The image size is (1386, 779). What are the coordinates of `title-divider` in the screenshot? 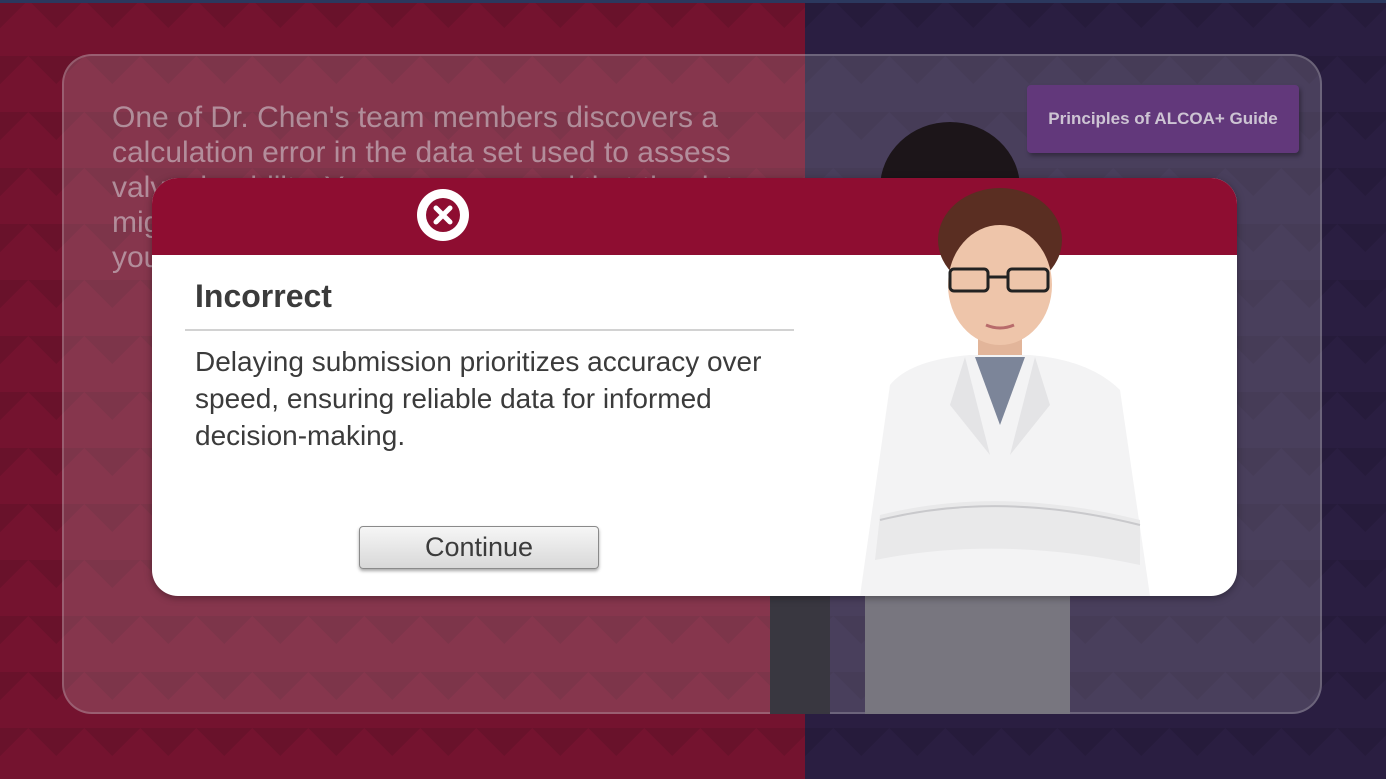 It's located at (489, 330).